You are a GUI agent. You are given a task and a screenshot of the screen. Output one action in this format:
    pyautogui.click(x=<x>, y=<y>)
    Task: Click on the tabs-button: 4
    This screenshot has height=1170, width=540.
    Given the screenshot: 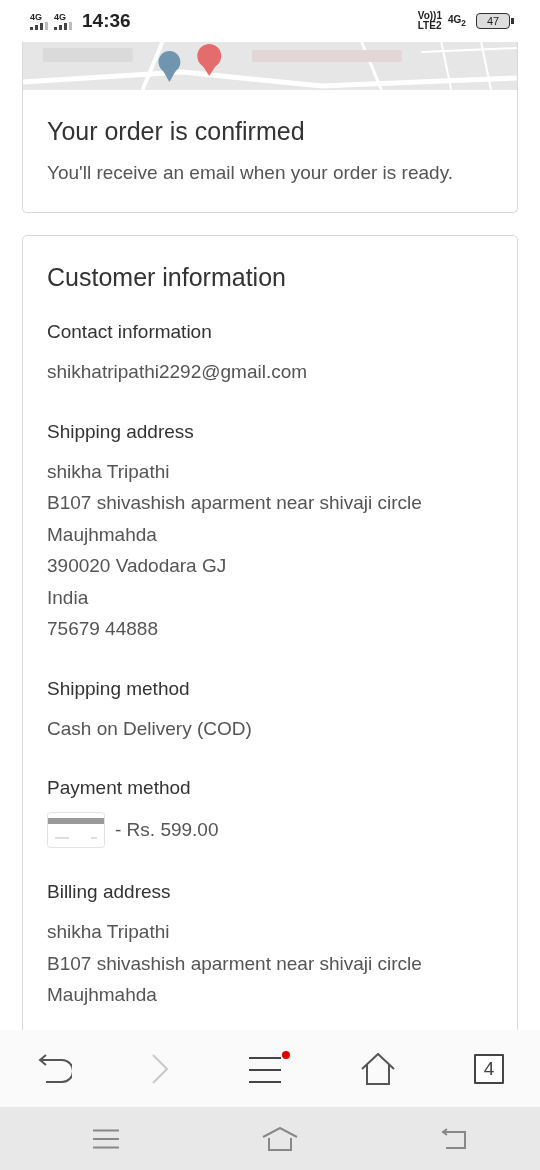 What is the action you would take?
    pyautogui.click(x=489, y=1068)
    